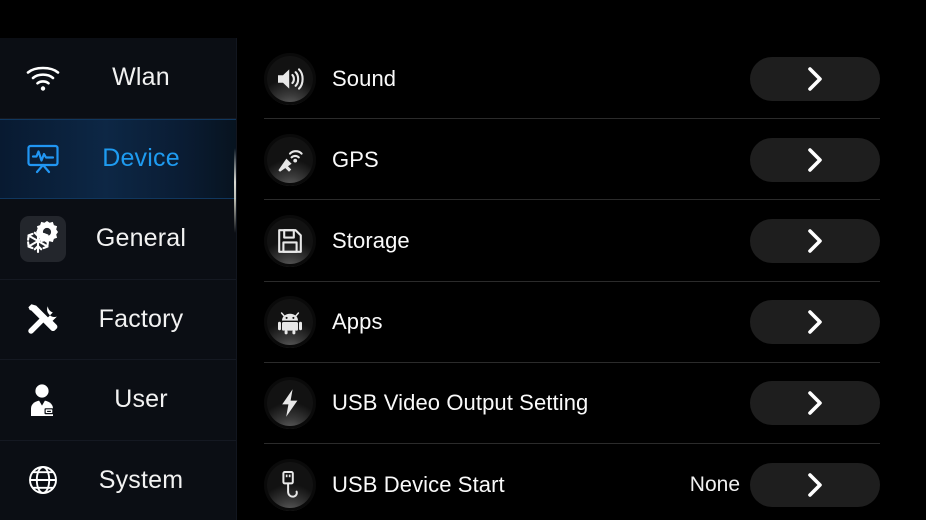  What do you see at coordinates (460, 403) in the screenshot?
I see `list-item-label: USB Video Output Setting` at bounding box center [460, 403].